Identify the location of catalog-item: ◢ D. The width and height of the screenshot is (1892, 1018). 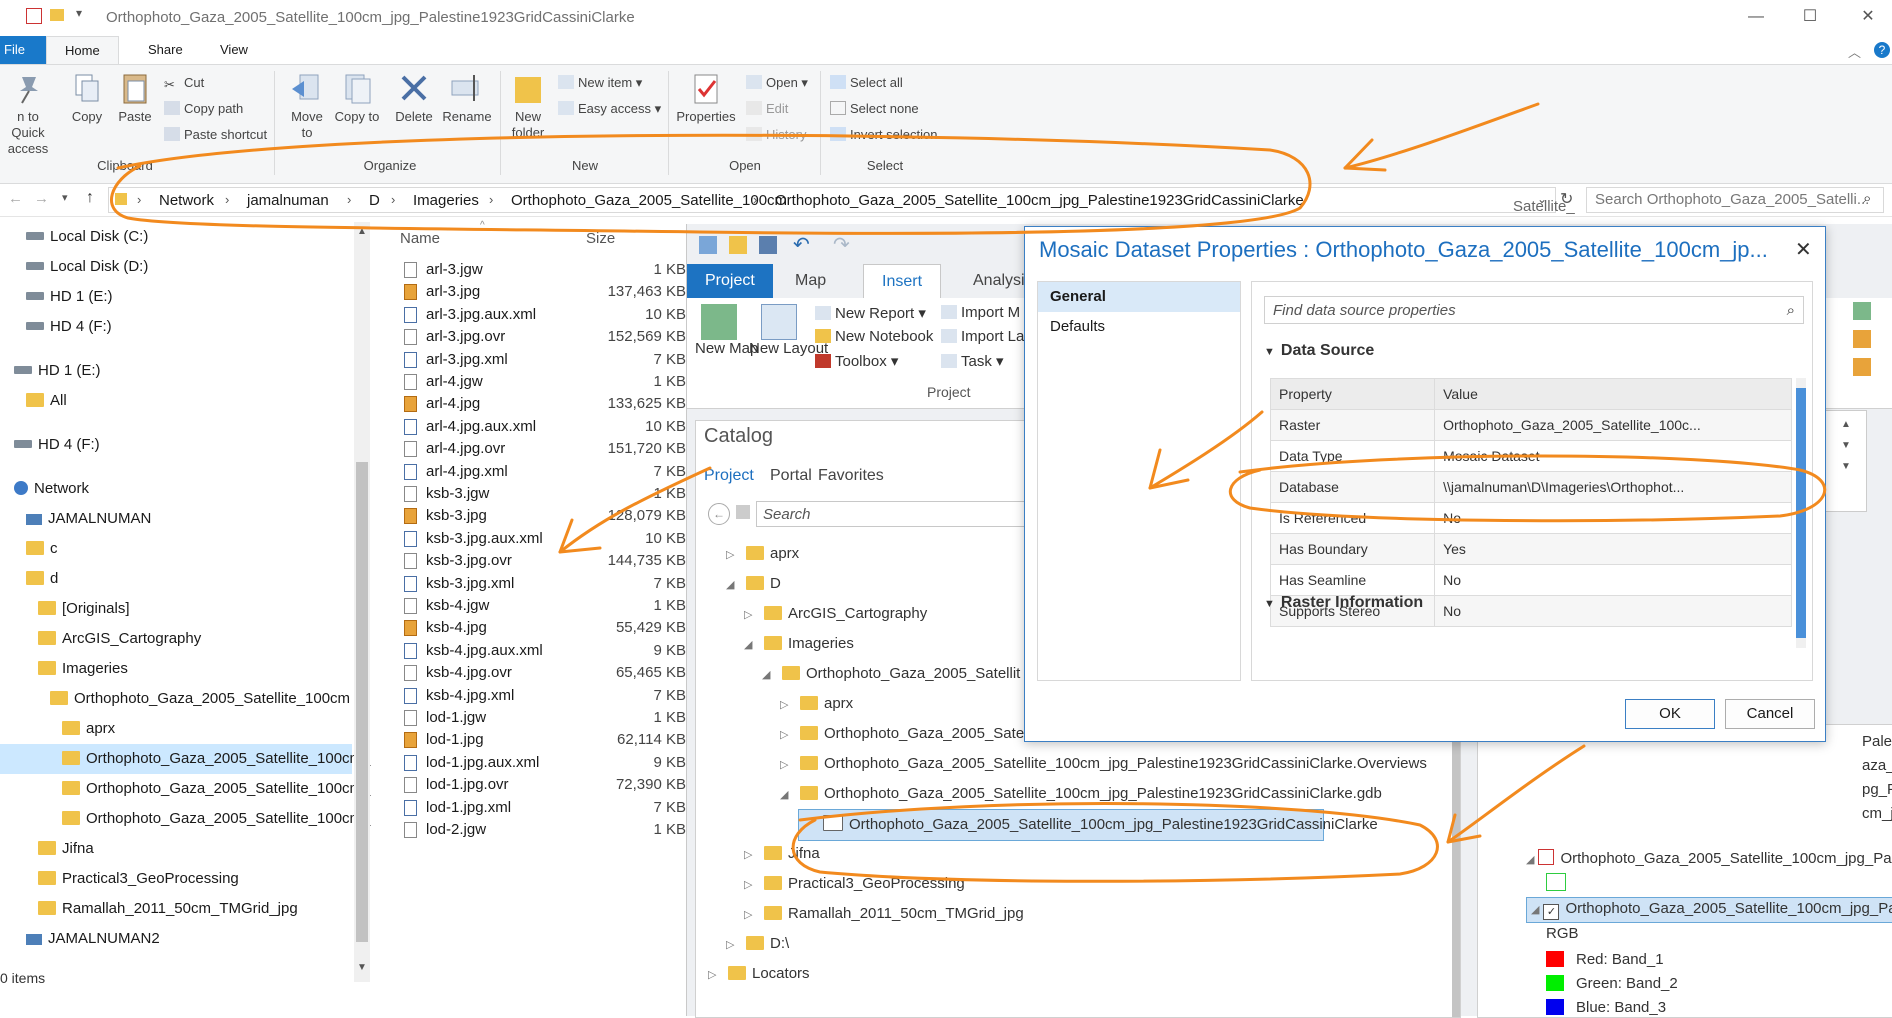
(753, 584).